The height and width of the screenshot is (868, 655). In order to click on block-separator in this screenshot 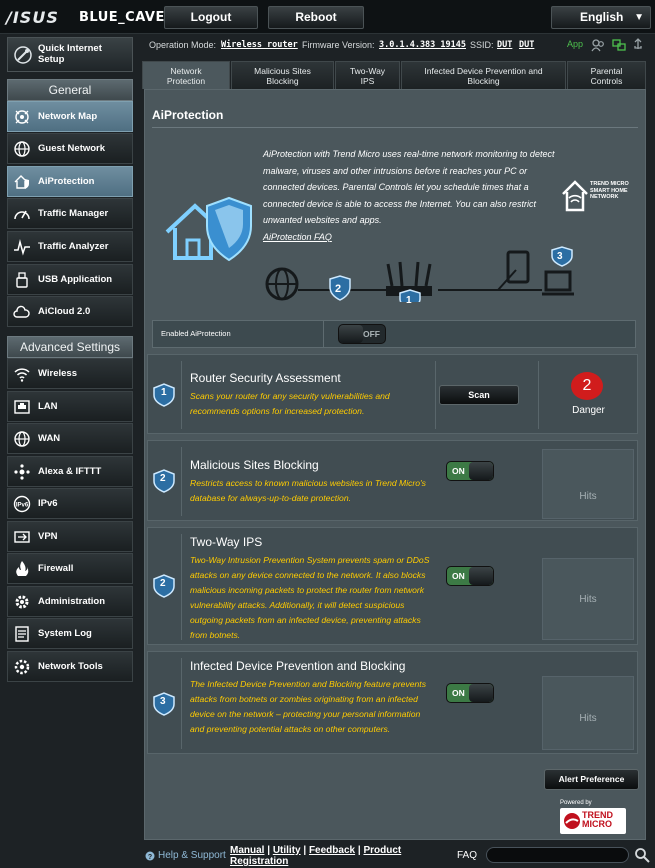, I will do `click(181, 481)`.